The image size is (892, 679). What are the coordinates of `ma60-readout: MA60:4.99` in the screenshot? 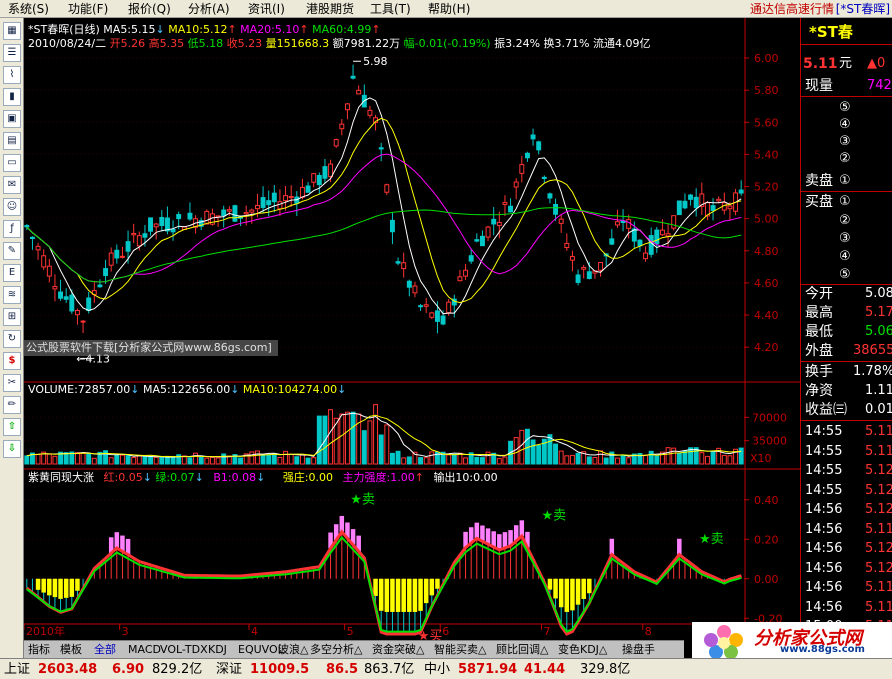 It's located at (342, 29).